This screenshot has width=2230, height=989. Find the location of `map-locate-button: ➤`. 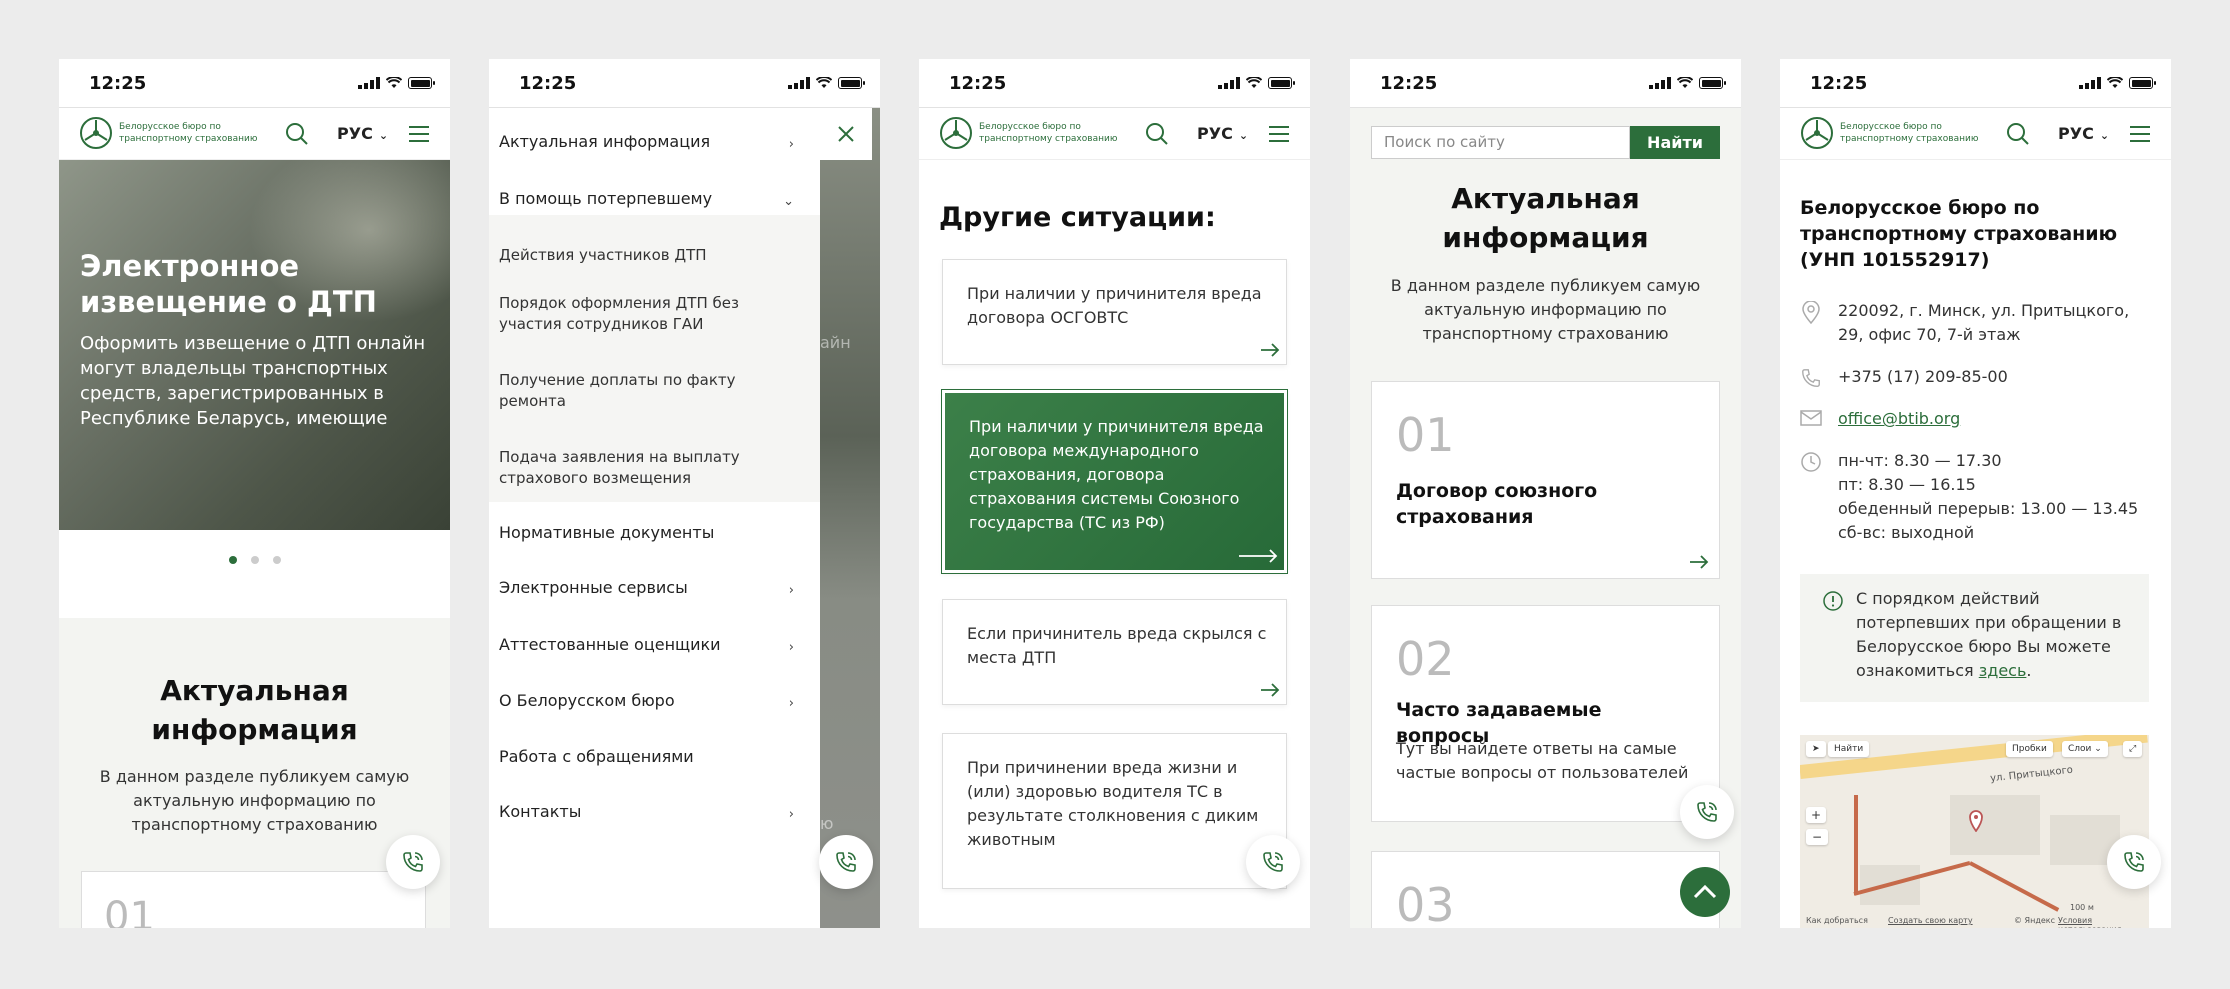

map-locate-button: ➤ is located at coordinates (1816, 749).